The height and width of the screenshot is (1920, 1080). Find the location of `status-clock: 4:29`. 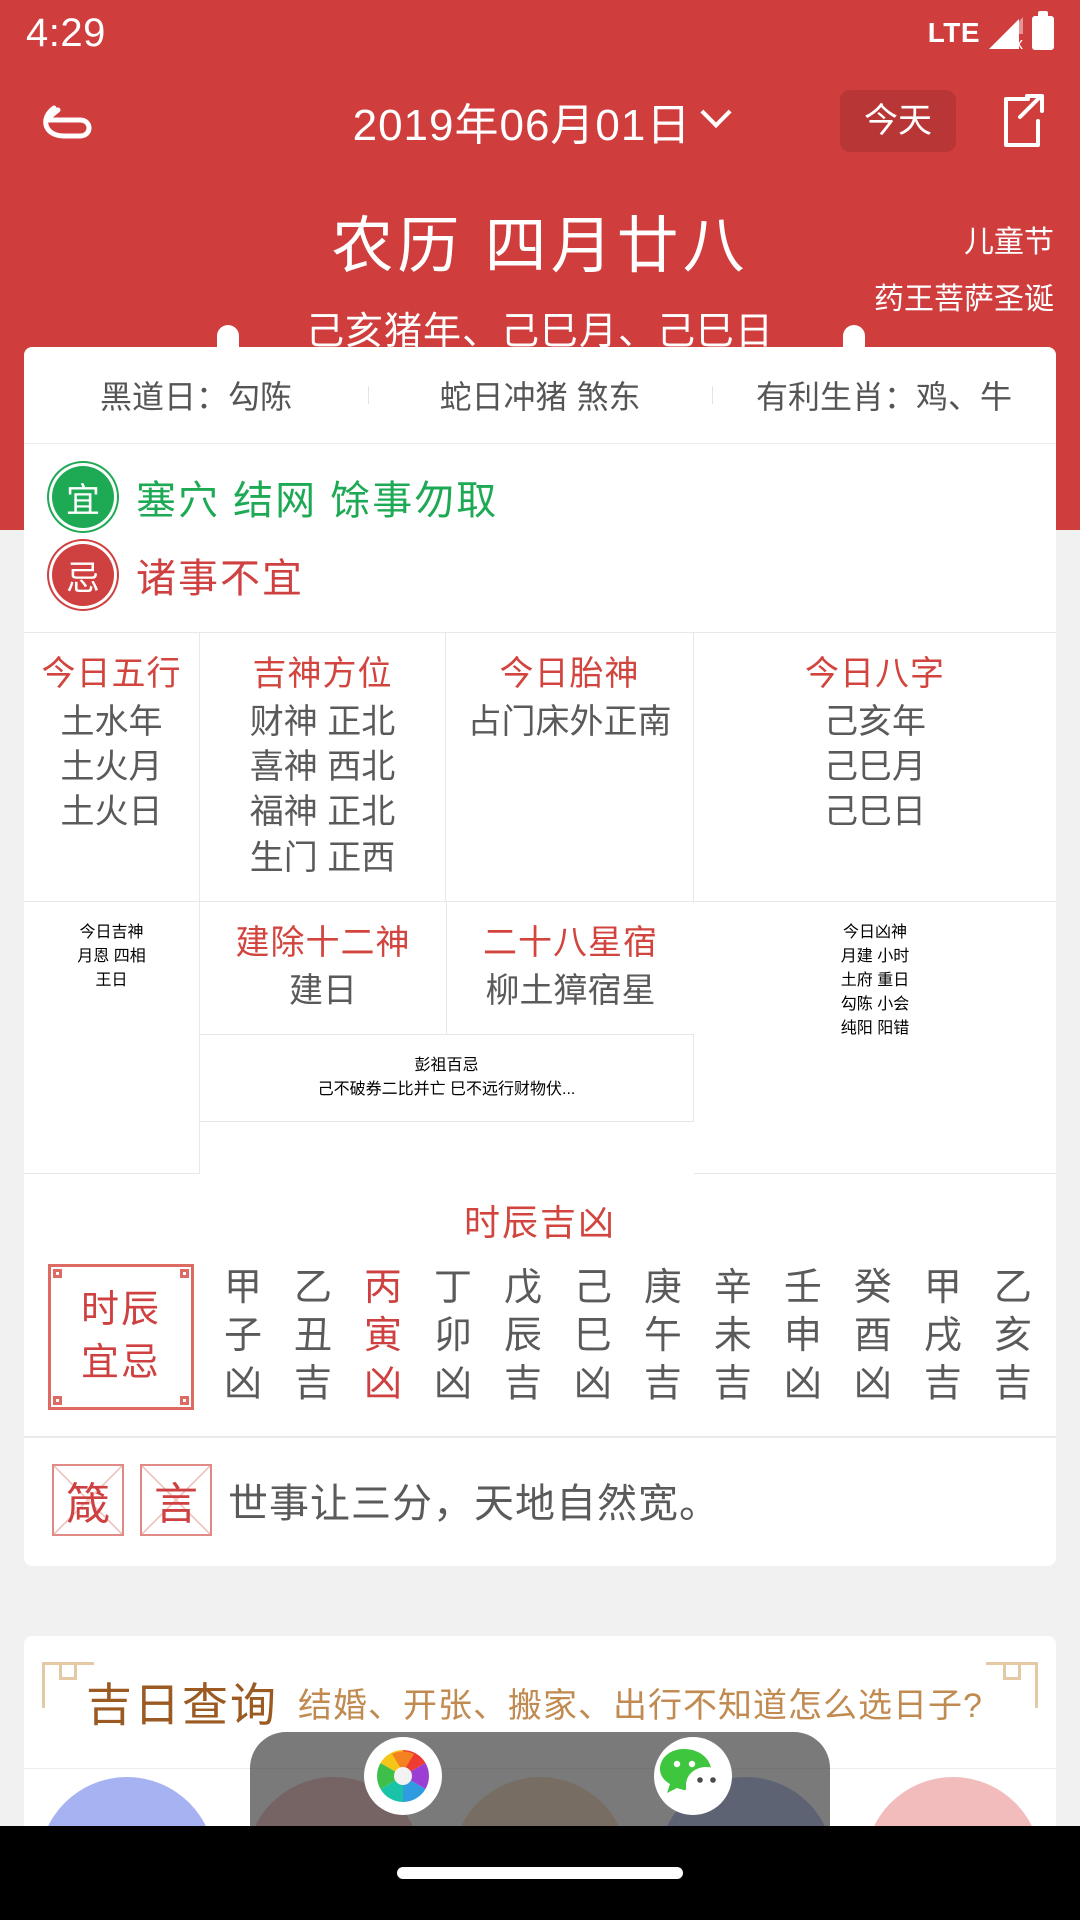

status-clock: 4:29 is located at coordinates (66, 32).